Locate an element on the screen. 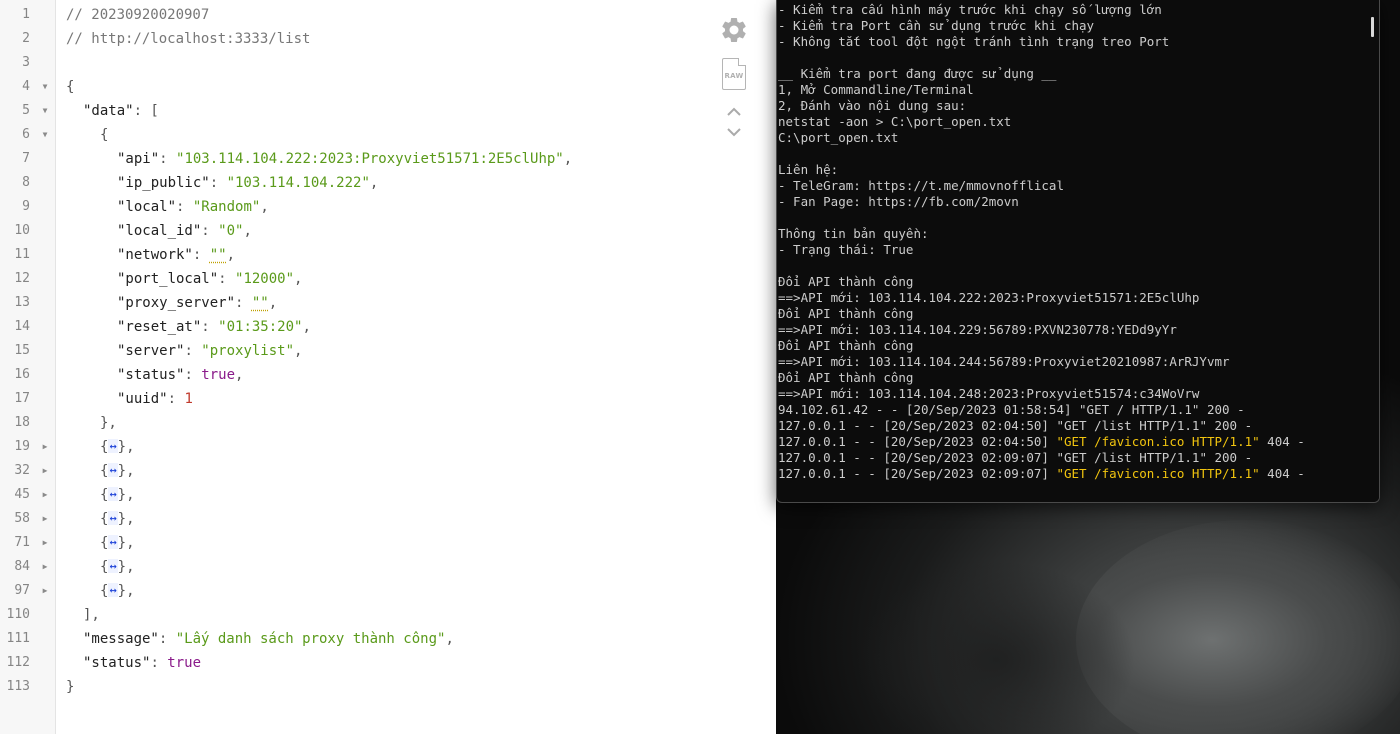 The image size is (1400, 734). line-number: 1 is located at coordinates (26, 14).